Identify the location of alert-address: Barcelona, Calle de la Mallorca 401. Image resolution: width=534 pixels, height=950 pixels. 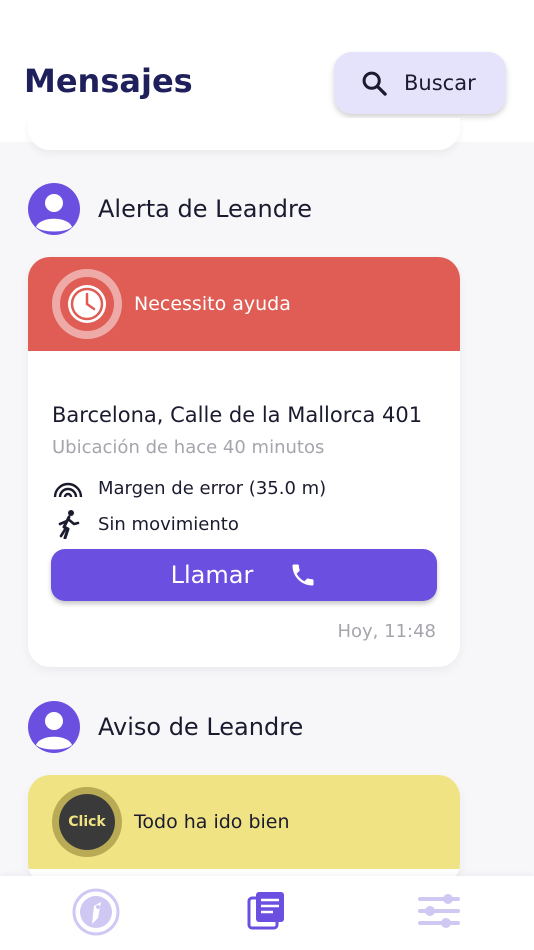
(237, 415).